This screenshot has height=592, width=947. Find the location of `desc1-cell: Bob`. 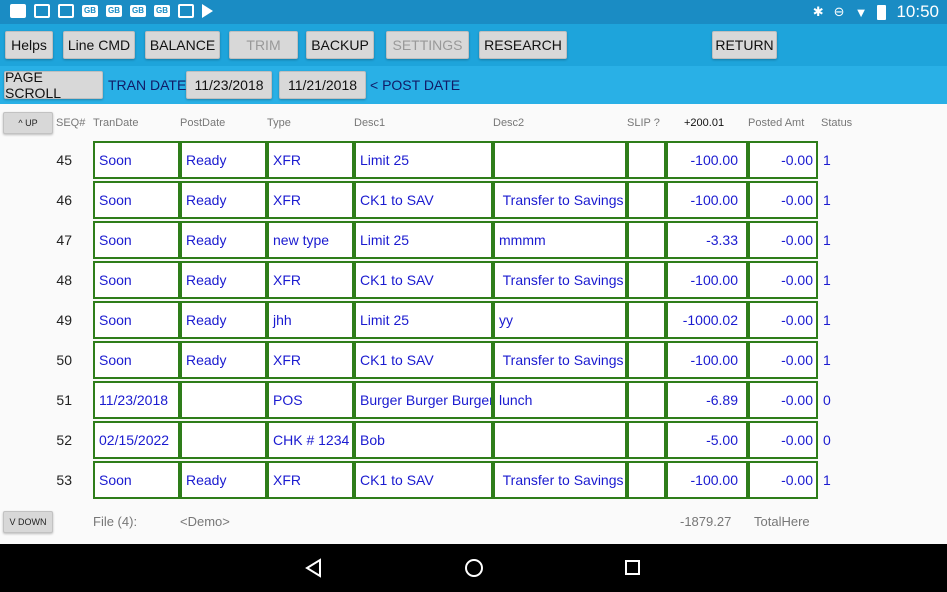

desc1-cell: Bob is located at coordinates (423, 440).